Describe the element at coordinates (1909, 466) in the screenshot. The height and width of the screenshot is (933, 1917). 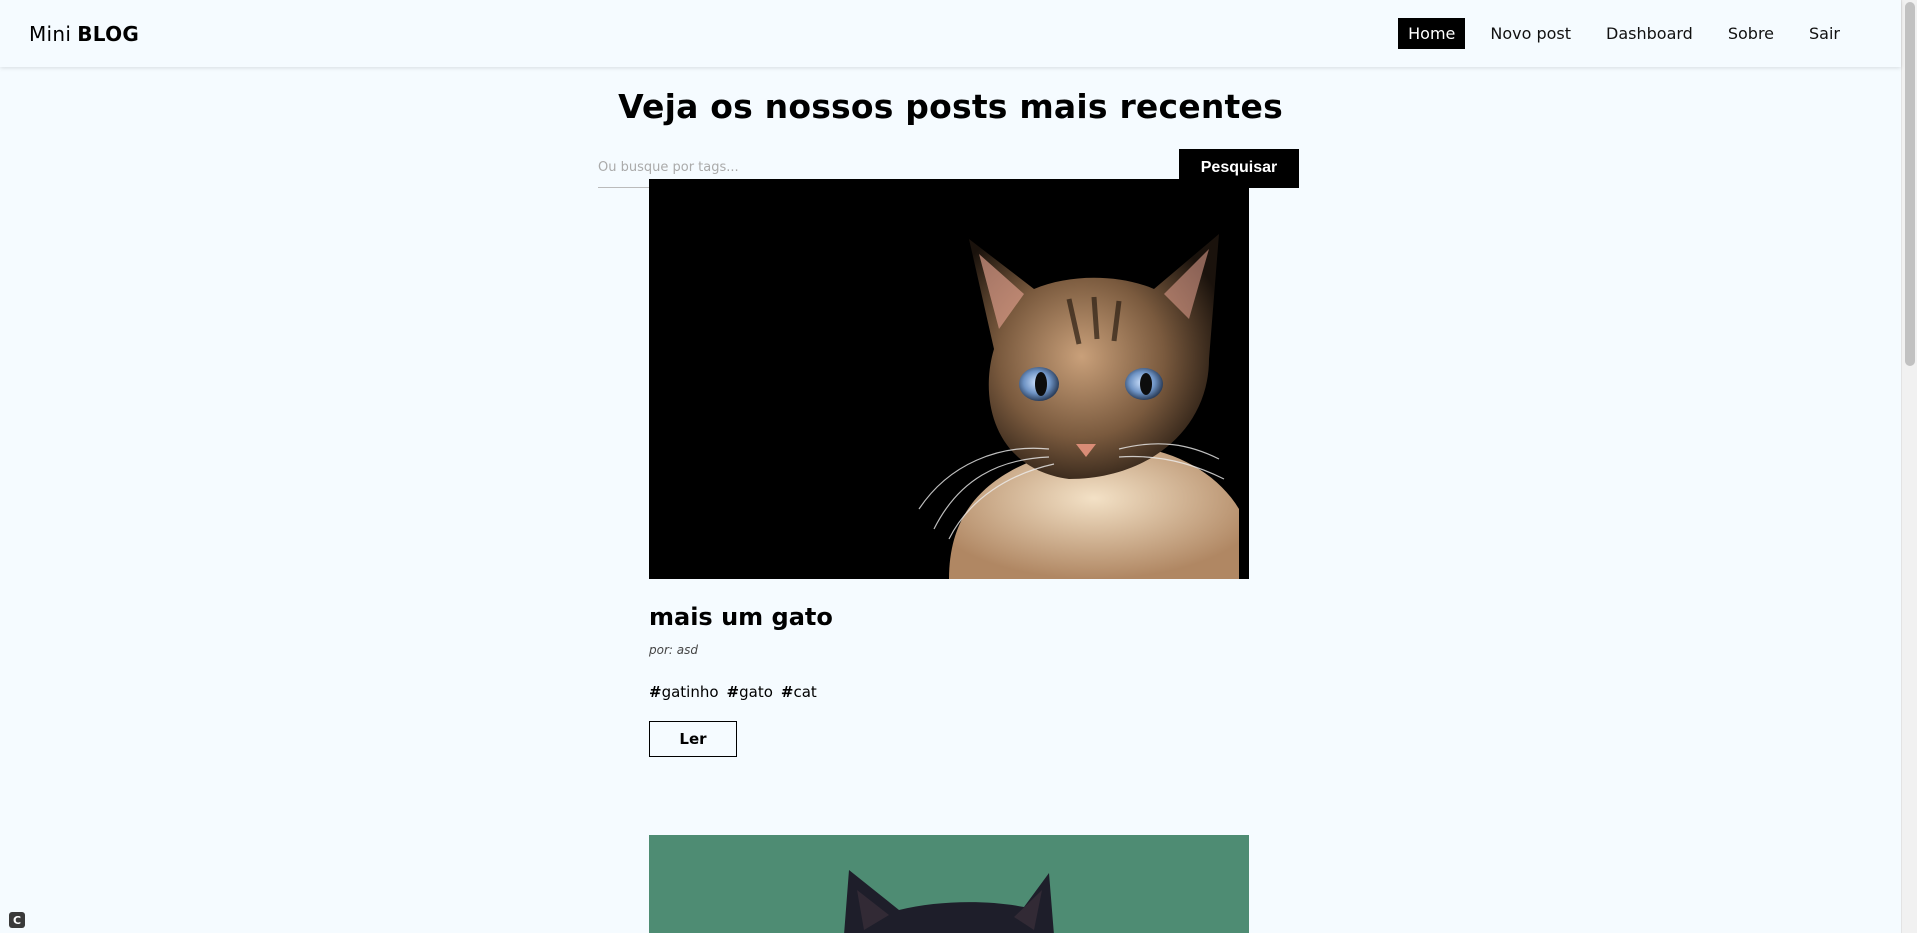
I see `scrollbar` at that location.